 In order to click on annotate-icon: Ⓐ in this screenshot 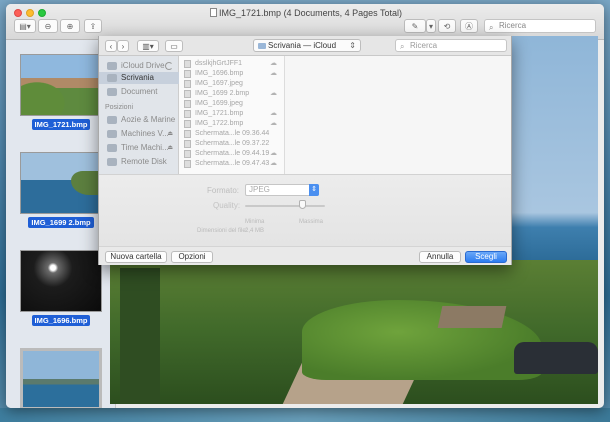, I will do `click(469, 26)`.